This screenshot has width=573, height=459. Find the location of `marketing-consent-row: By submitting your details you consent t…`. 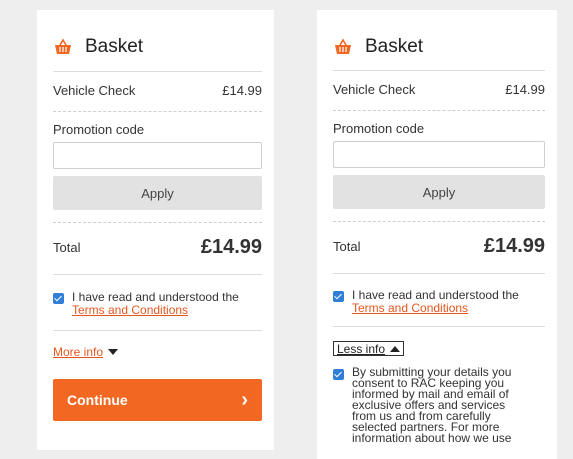

marketing-consent-row: By submitting your details you consent t… is located at coordinates (439, 405).